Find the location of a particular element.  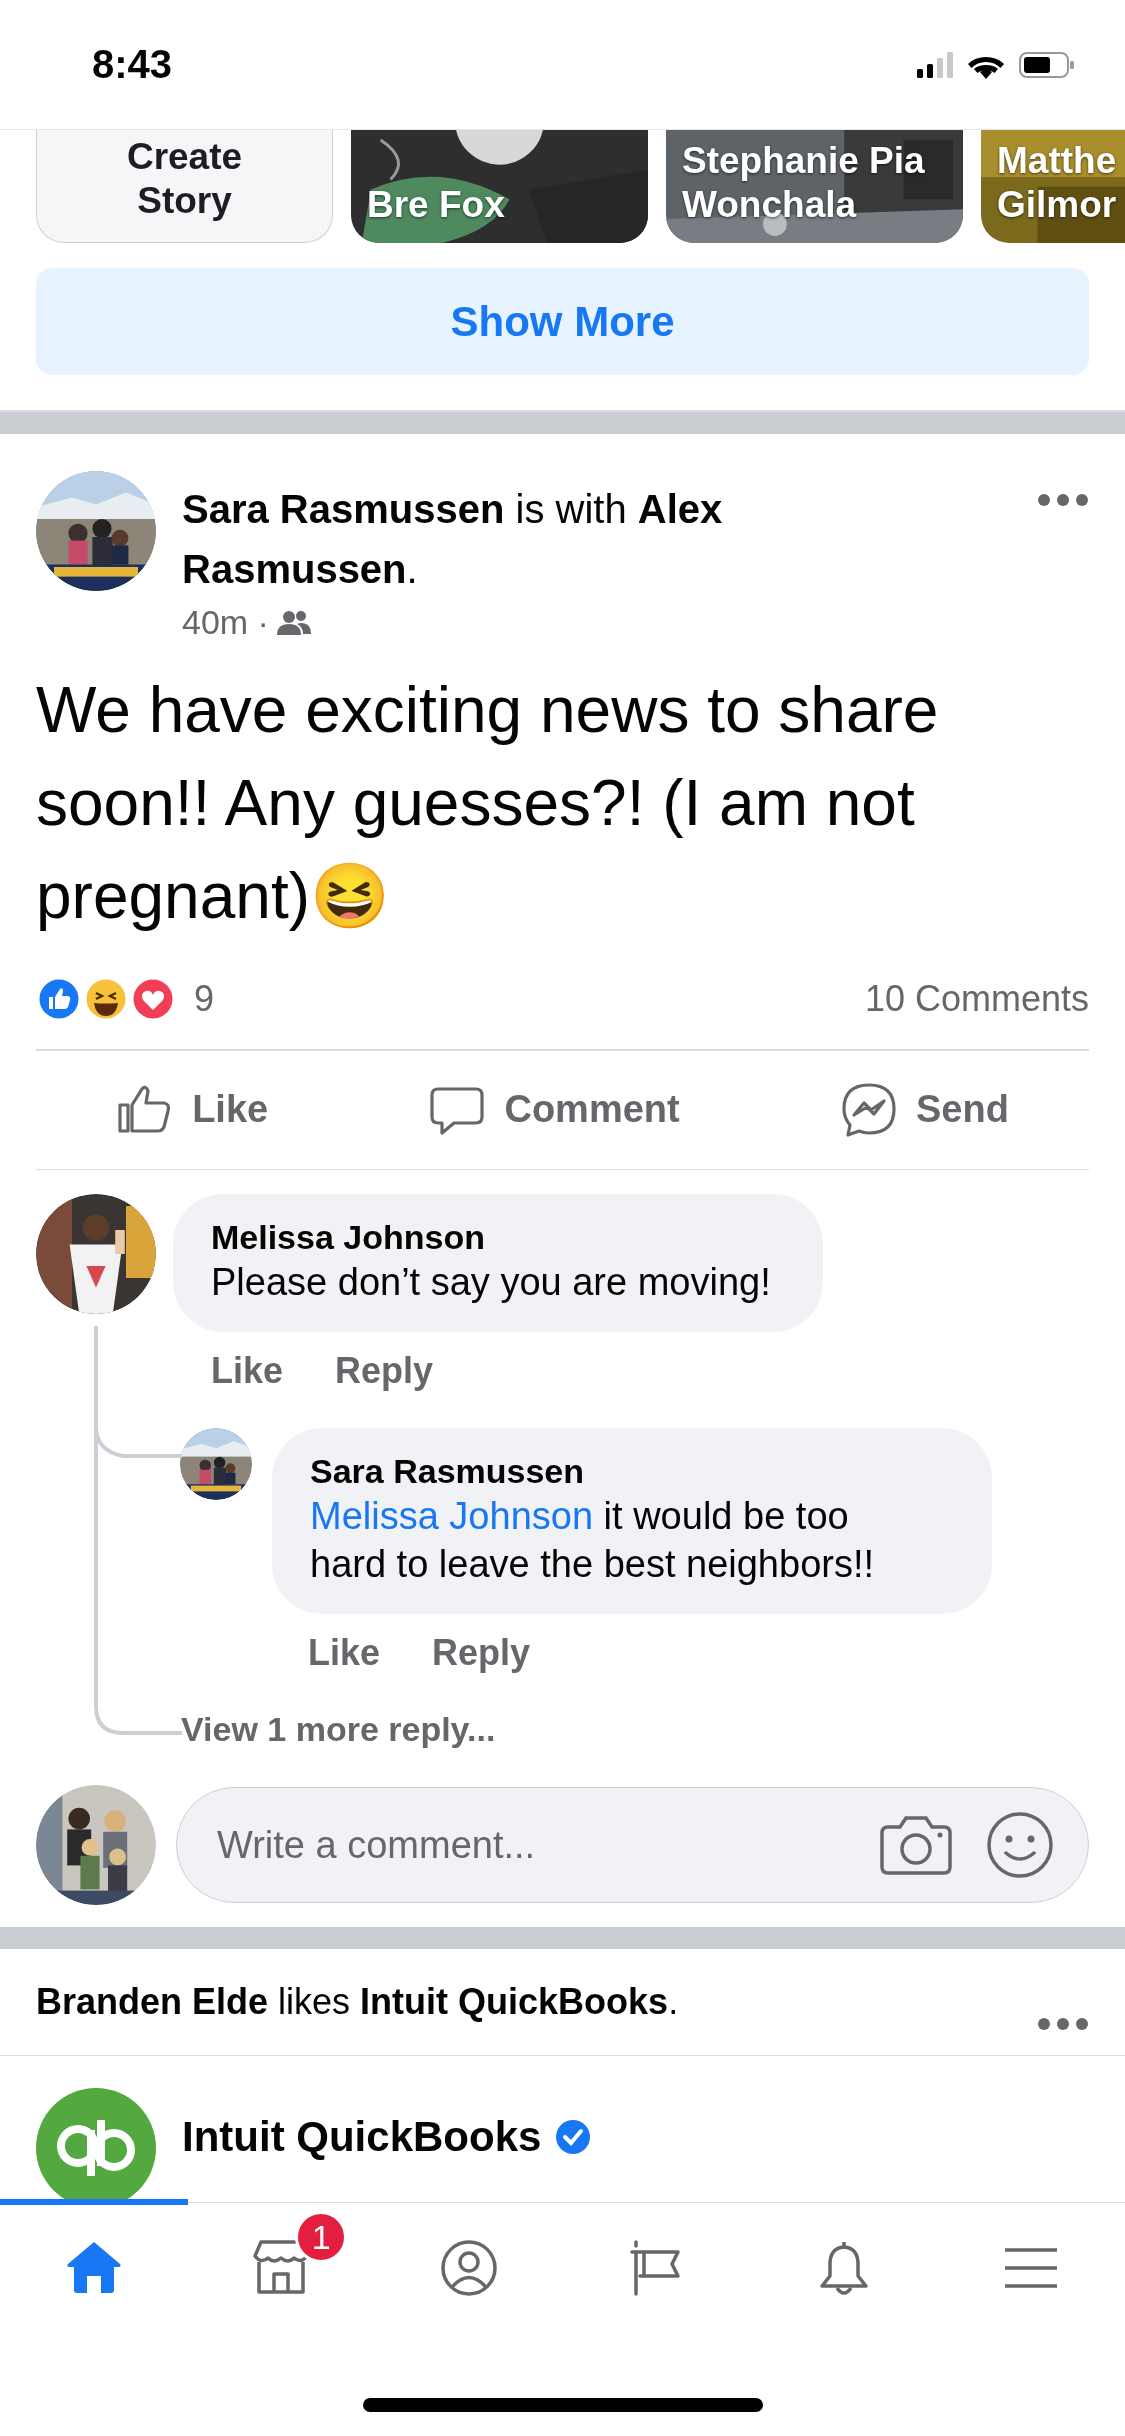

post-time: 40m · is located at coordinates (225, 622).